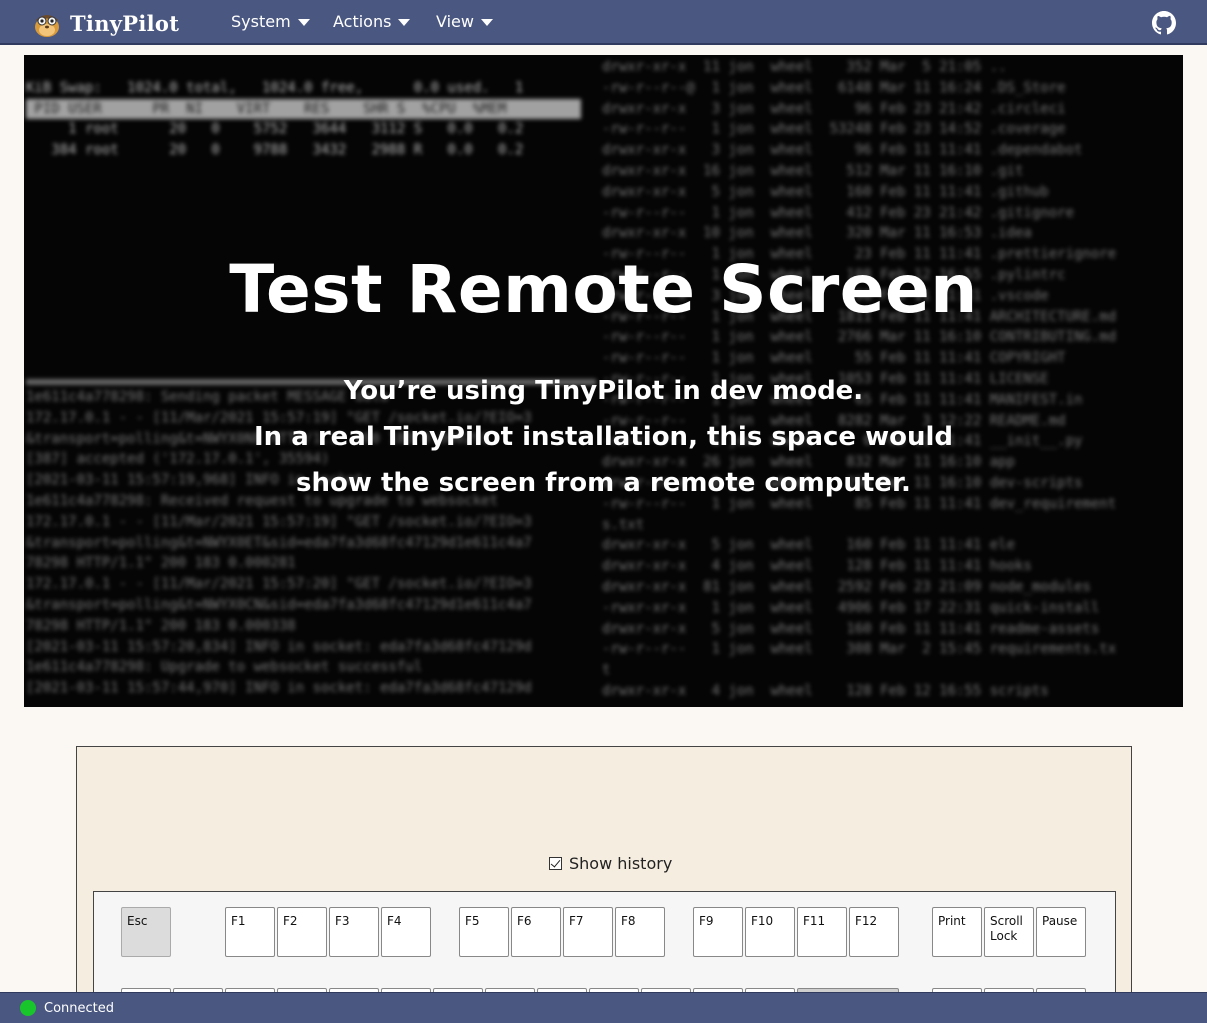  I want to click on key-f9: F9, so click(718, 932).